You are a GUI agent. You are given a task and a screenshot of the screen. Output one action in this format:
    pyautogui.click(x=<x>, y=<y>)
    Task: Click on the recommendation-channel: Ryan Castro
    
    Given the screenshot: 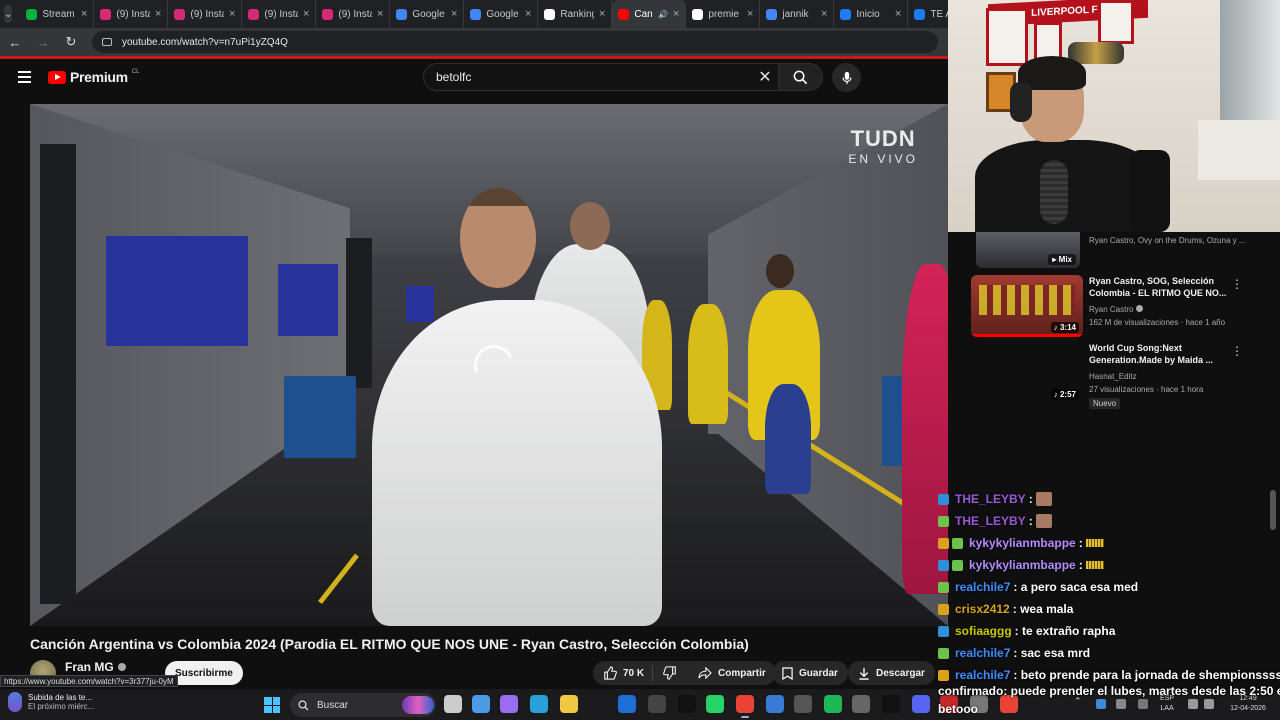 What is the action you would take?
    pyautogui.click(x=1116, y=309)
    